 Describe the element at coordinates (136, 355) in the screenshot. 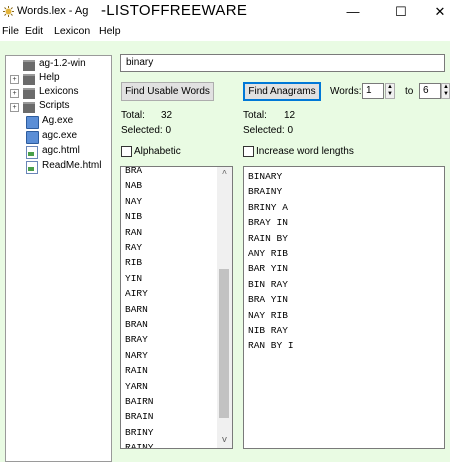

I see `usable-word-item: NARY` at that location.